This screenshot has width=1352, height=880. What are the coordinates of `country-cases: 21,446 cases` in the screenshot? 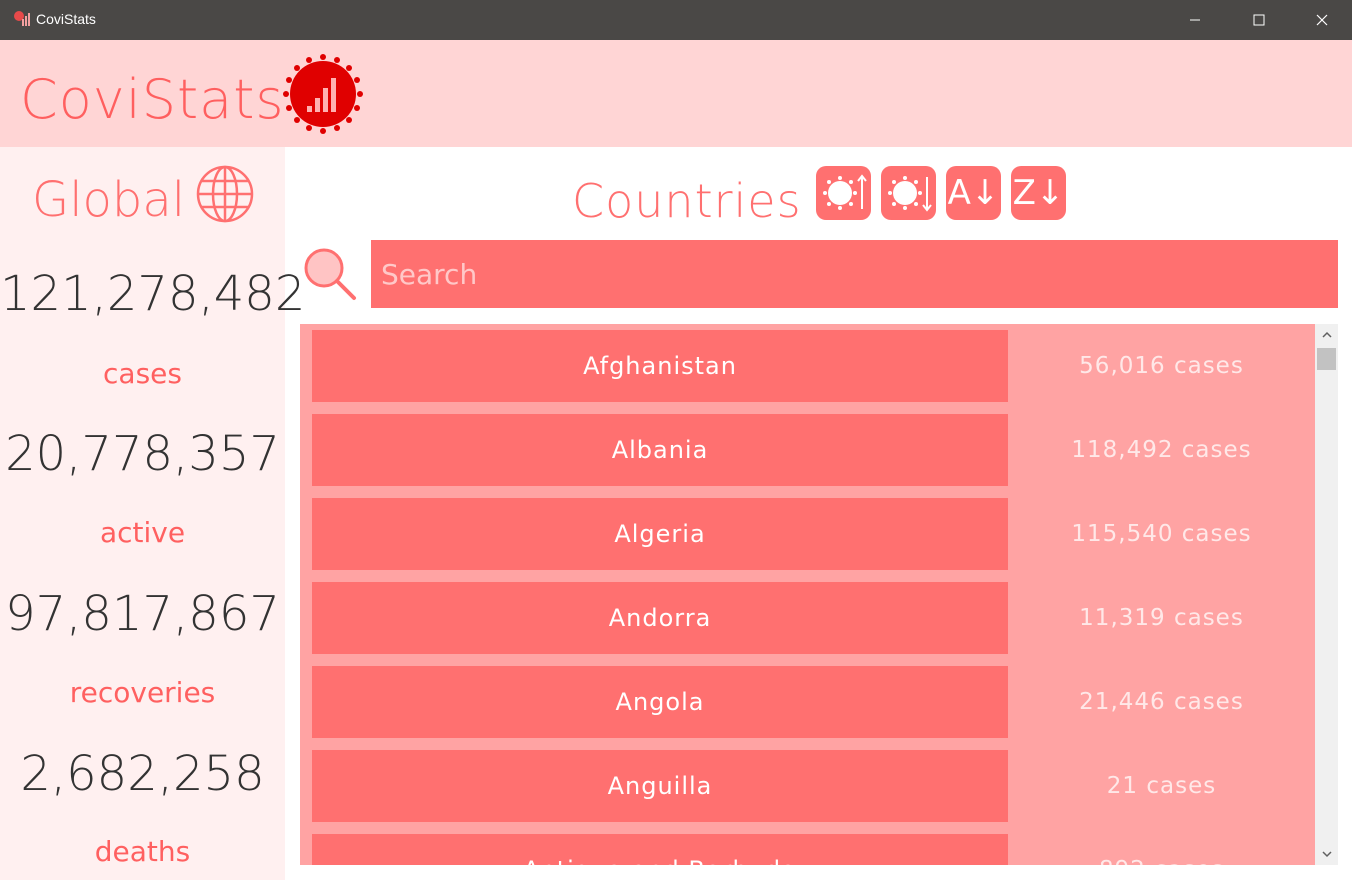 It's located at (1161, 702).